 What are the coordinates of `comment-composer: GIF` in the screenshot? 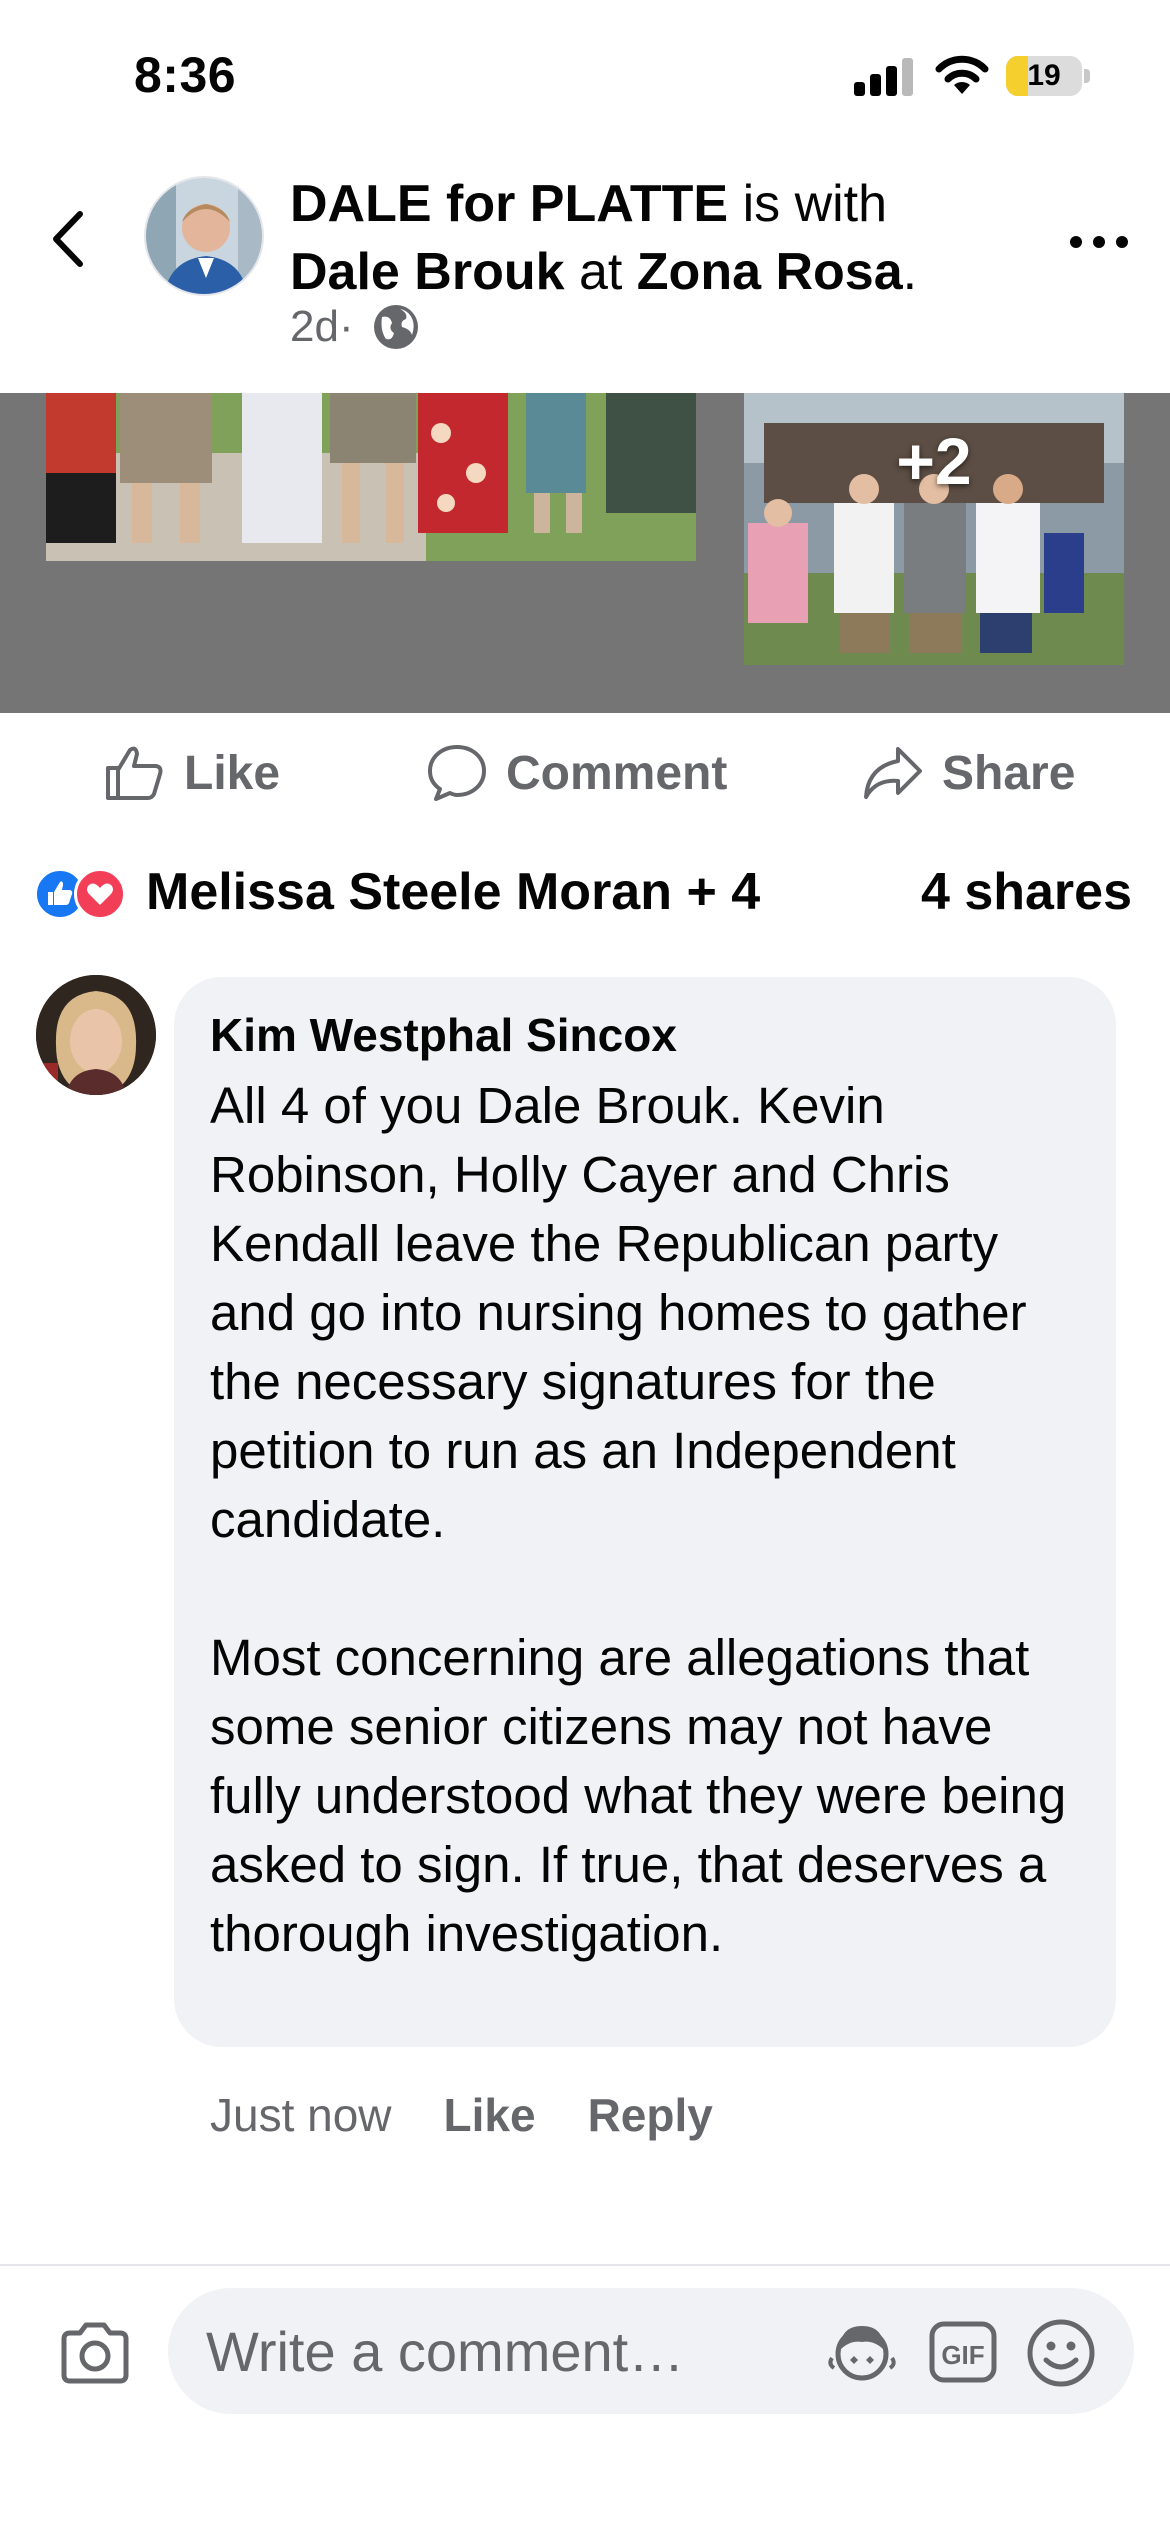 It's located at (585, 2398).